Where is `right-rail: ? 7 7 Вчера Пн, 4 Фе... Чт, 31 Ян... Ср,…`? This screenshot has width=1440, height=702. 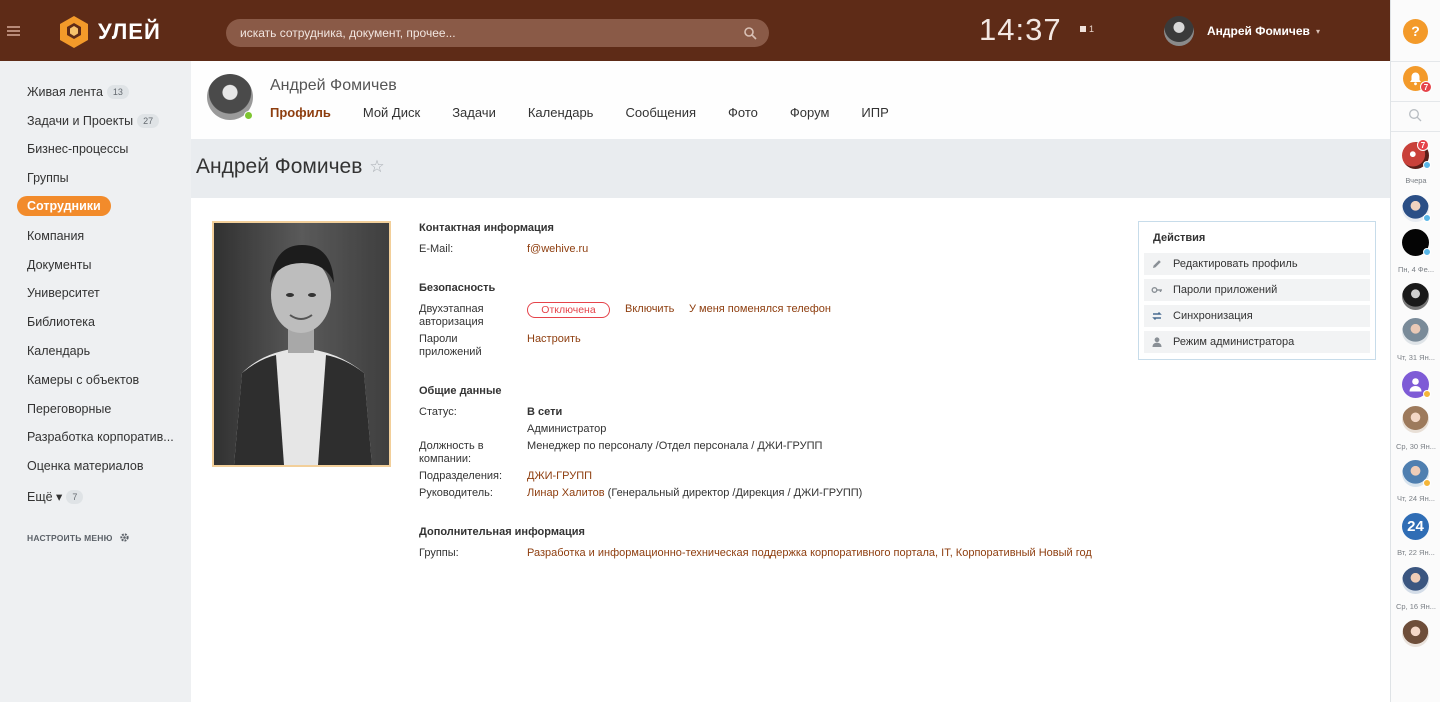
right-rail: ? 7 7 Вчера Пн, 4 Фе... Чт, 31 Ян... Ср,… is located at coordinates (1415, 351).